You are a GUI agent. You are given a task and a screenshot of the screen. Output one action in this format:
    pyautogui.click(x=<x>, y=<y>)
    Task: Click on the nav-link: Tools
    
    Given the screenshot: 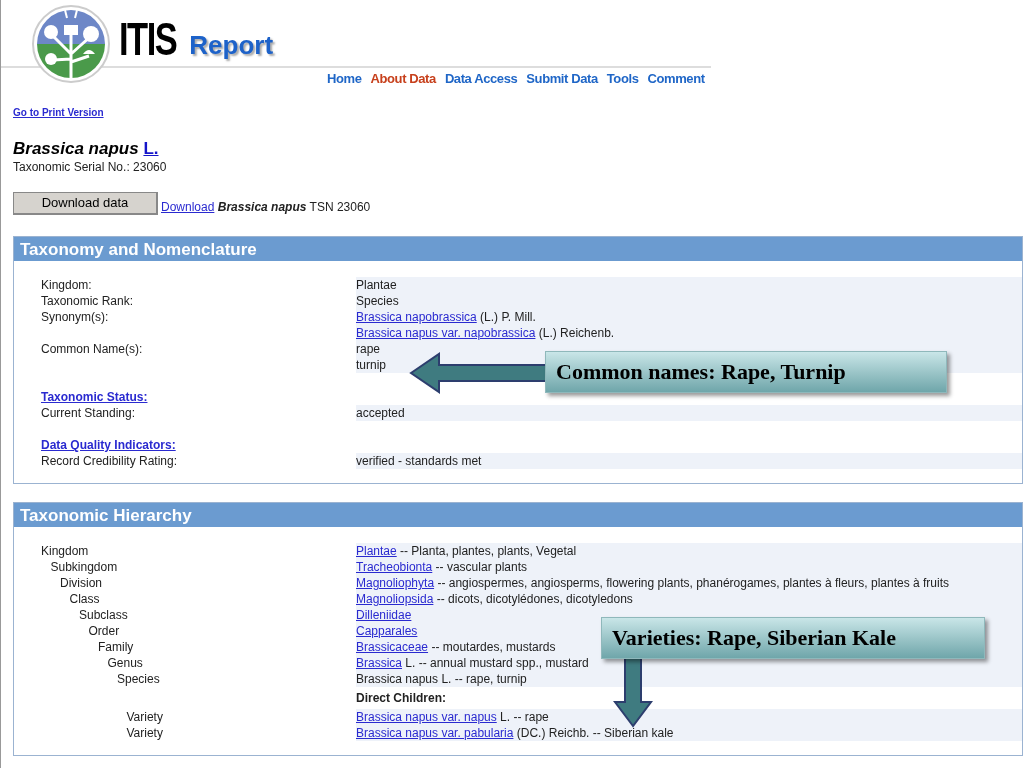 What is the action you would take?
    pyautogui.click(x=622, y=80)
    